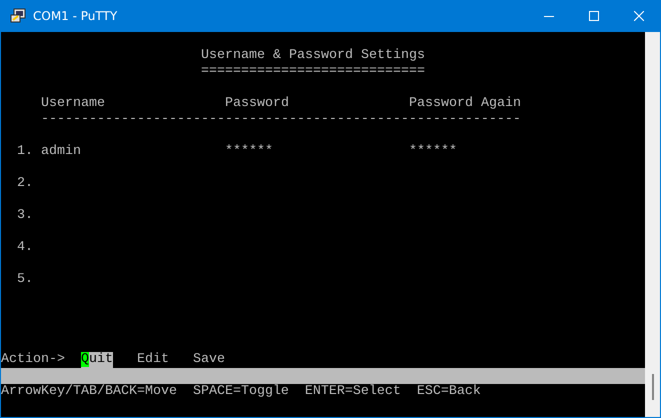 This screenshot has height=418, width=661. I want to click on action-option: Save, so click(209, 360).